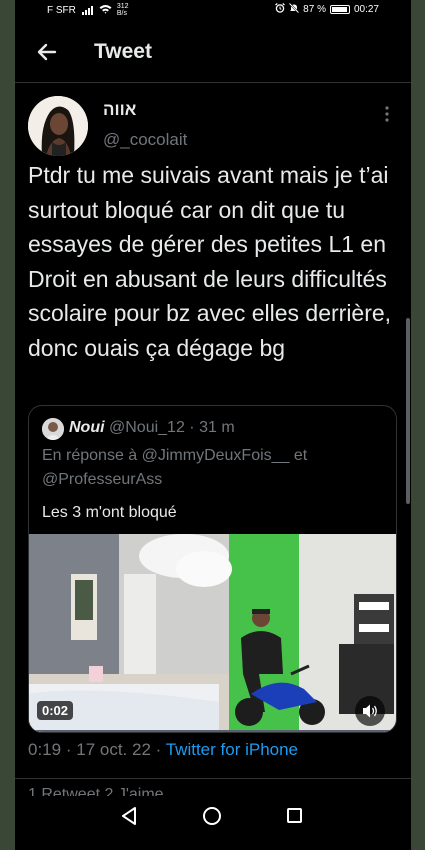 This screenshot has width=425, height=850. I want to click on background-right, so click(418, 425).